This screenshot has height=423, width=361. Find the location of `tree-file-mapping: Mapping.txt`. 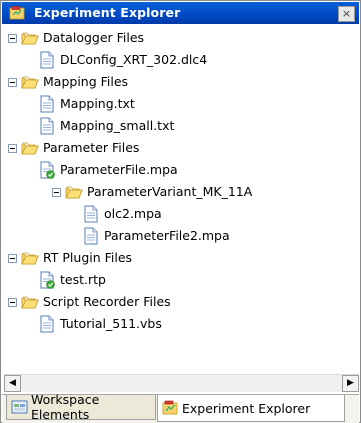

tree-file-mapping: Mapping.txt is located at coordinates (86, 104).